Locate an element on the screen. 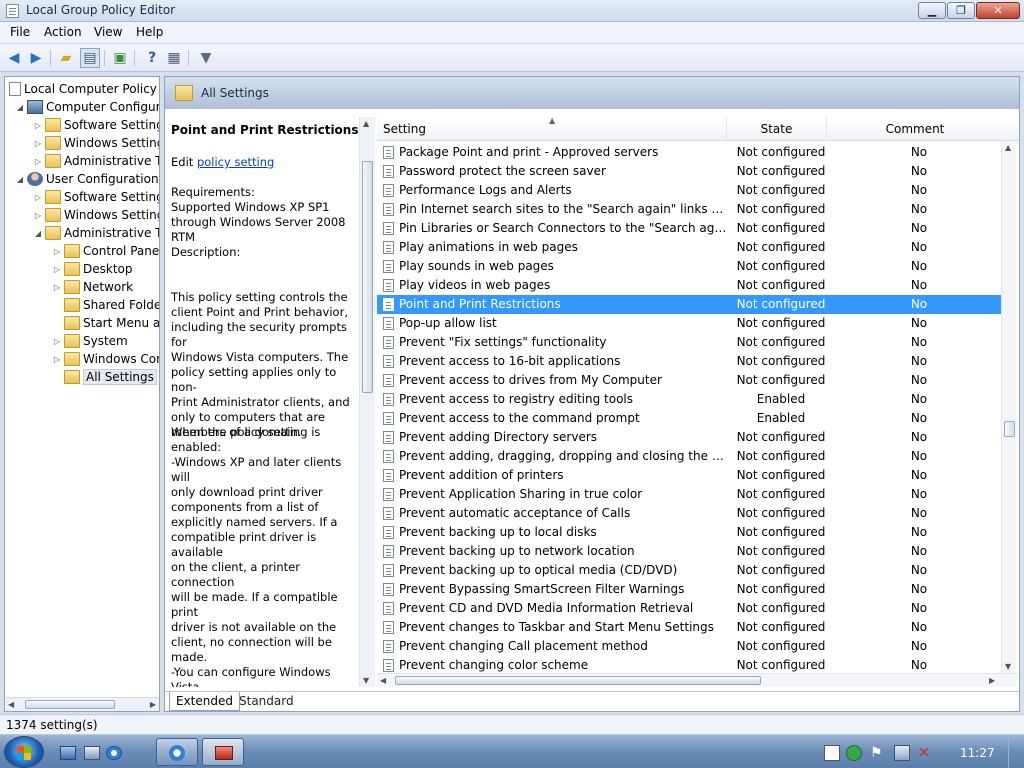 Image resolution: width=1024 pixels, height=768 pixels. internet-explorer-icon is located at coordinates (114, 753).